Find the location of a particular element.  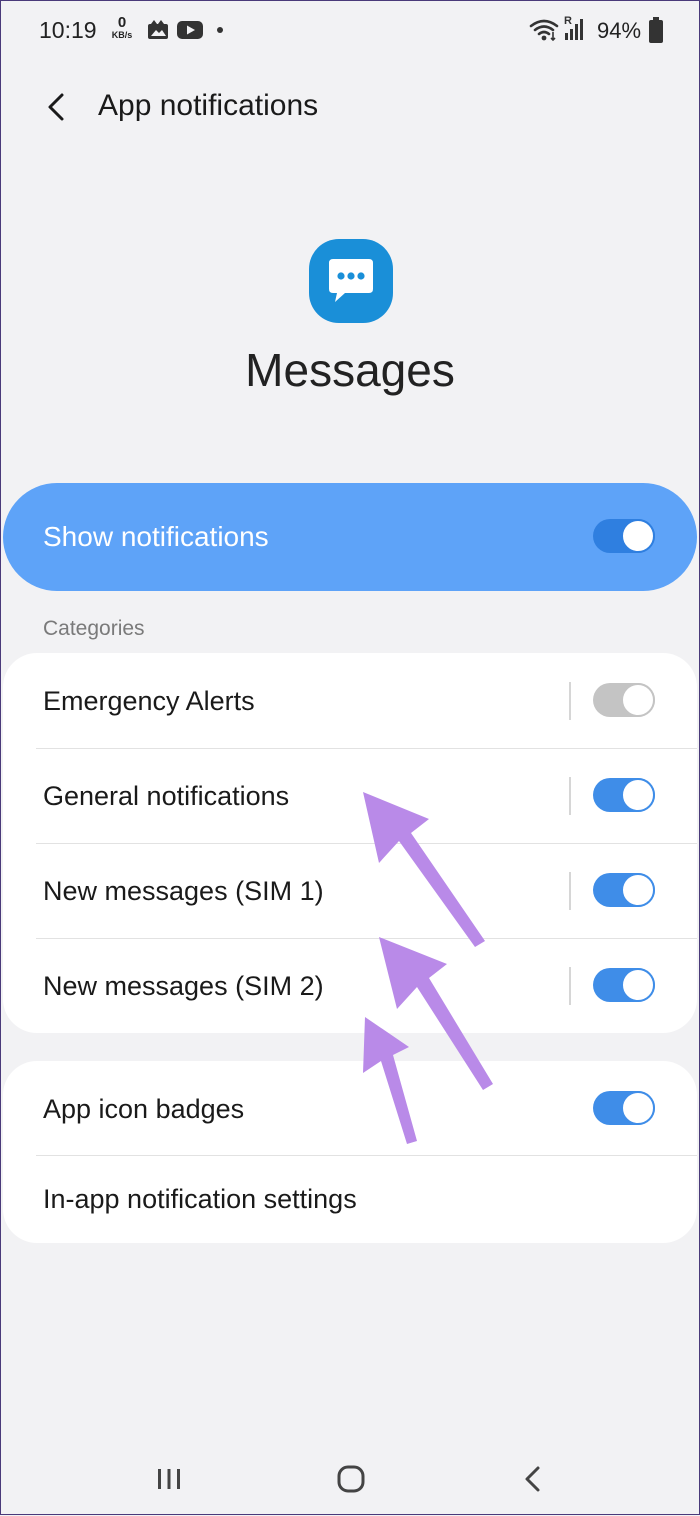

network-speed-unit: KB/s is located at coordinates (122, 35).